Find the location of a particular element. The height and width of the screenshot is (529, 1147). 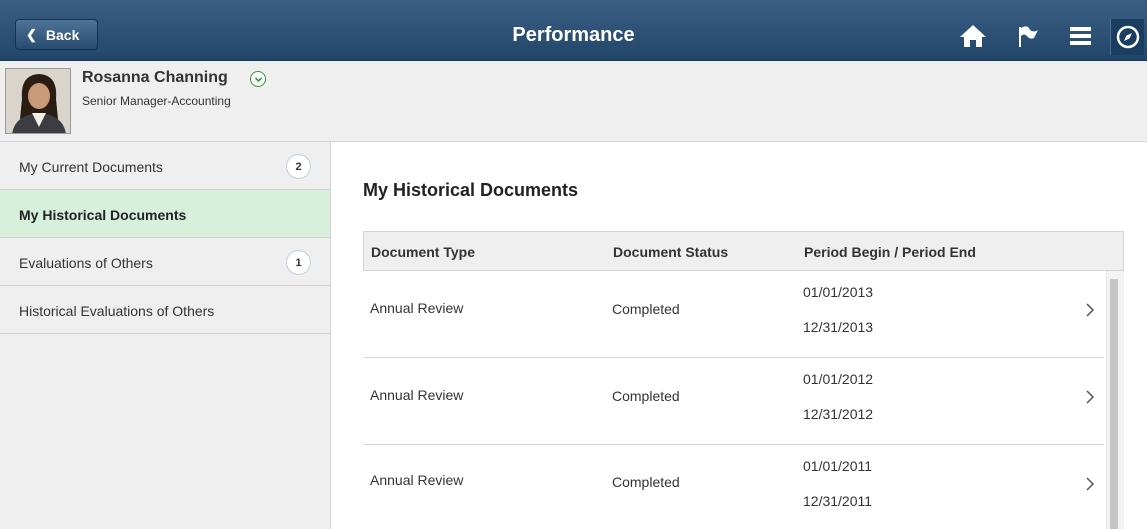

column-header-period: Period Begin / Period End is located at coordinates (890, 252).